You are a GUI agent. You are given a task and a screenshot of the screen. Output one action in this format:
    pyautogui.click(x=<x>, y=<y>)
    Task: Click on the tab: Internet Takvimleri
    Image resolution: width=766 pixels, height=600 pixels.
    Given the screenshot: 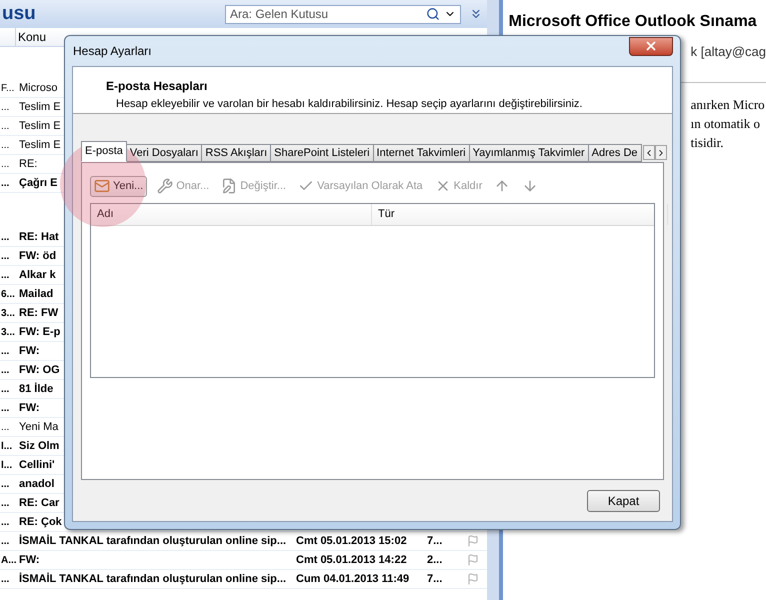 What is the action you would take?
    pyautogui.click(x=421, y=153)
    